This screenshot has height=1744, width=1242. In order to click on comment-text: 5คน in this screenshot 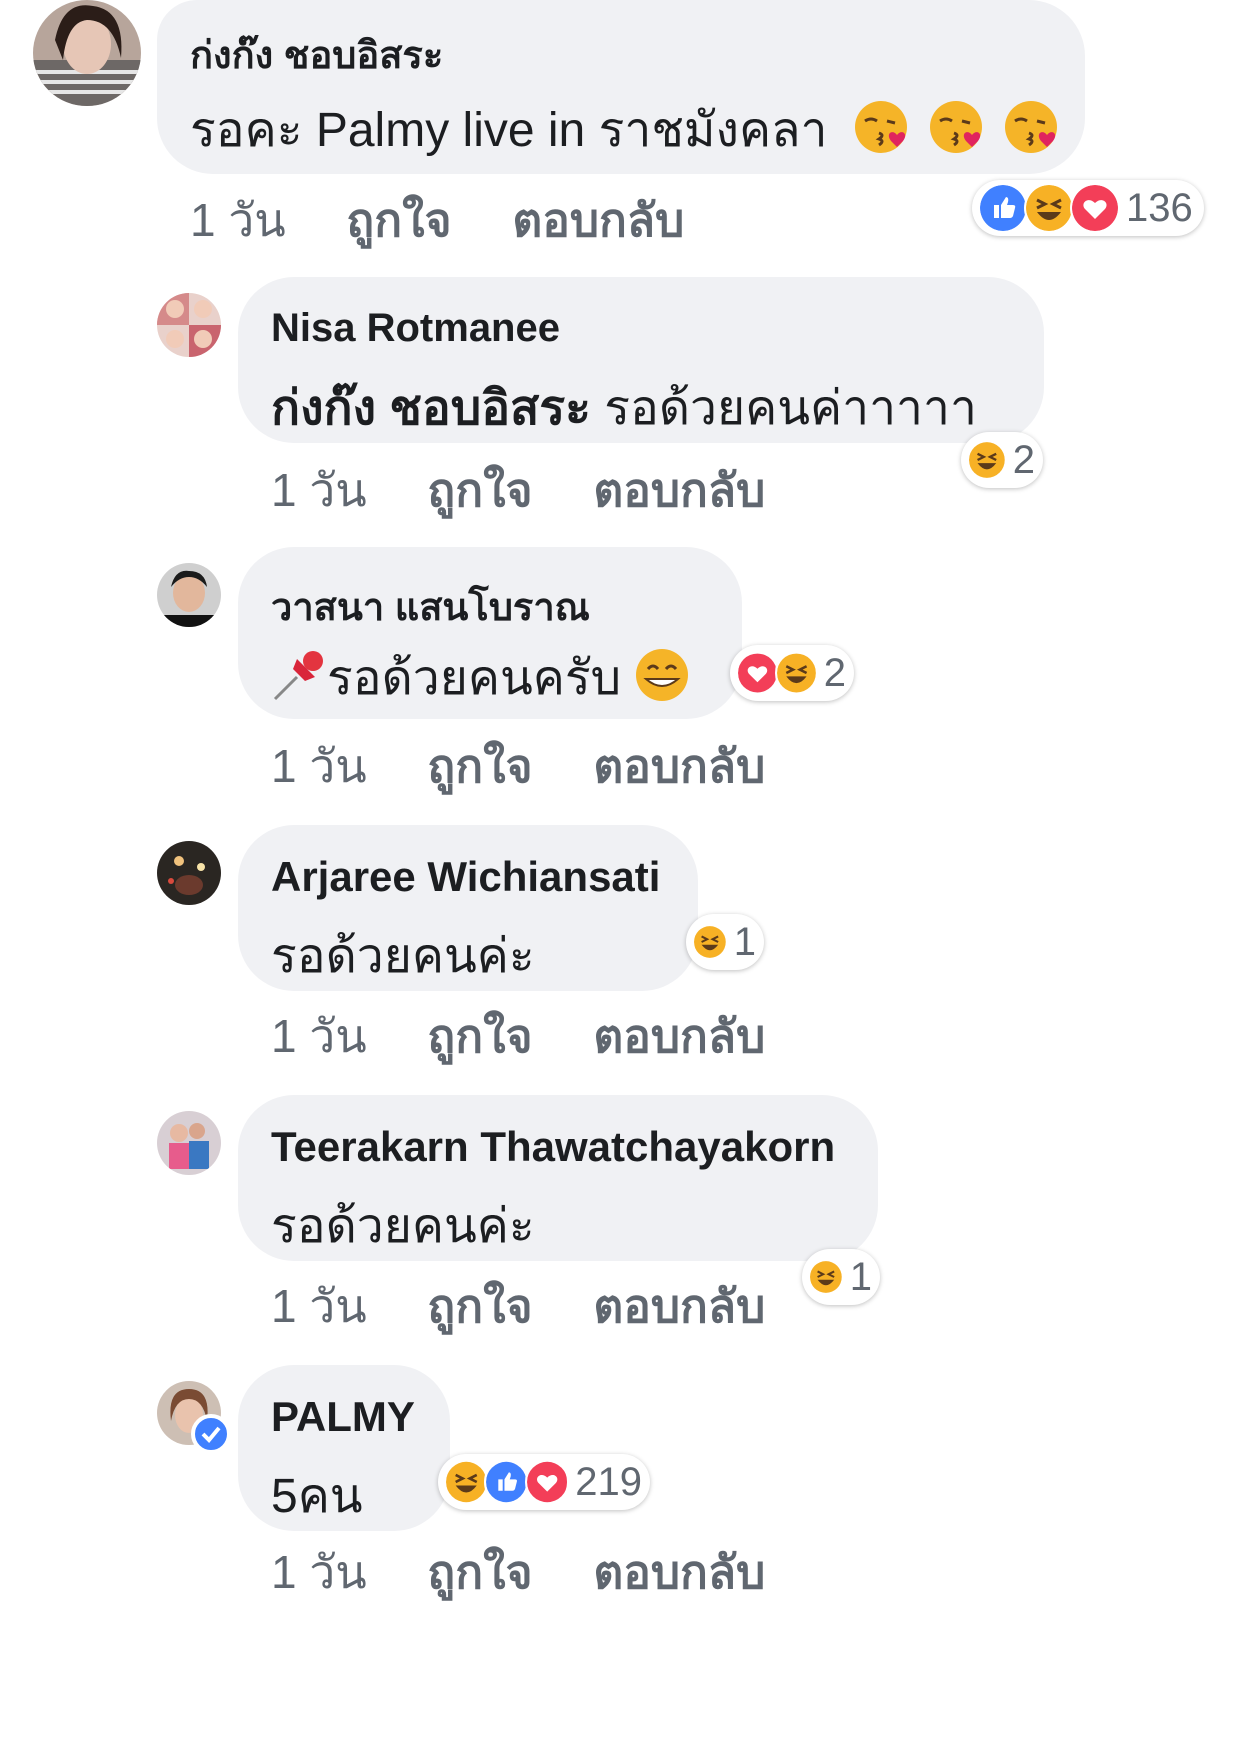, I will do `click(317, 1496)`.